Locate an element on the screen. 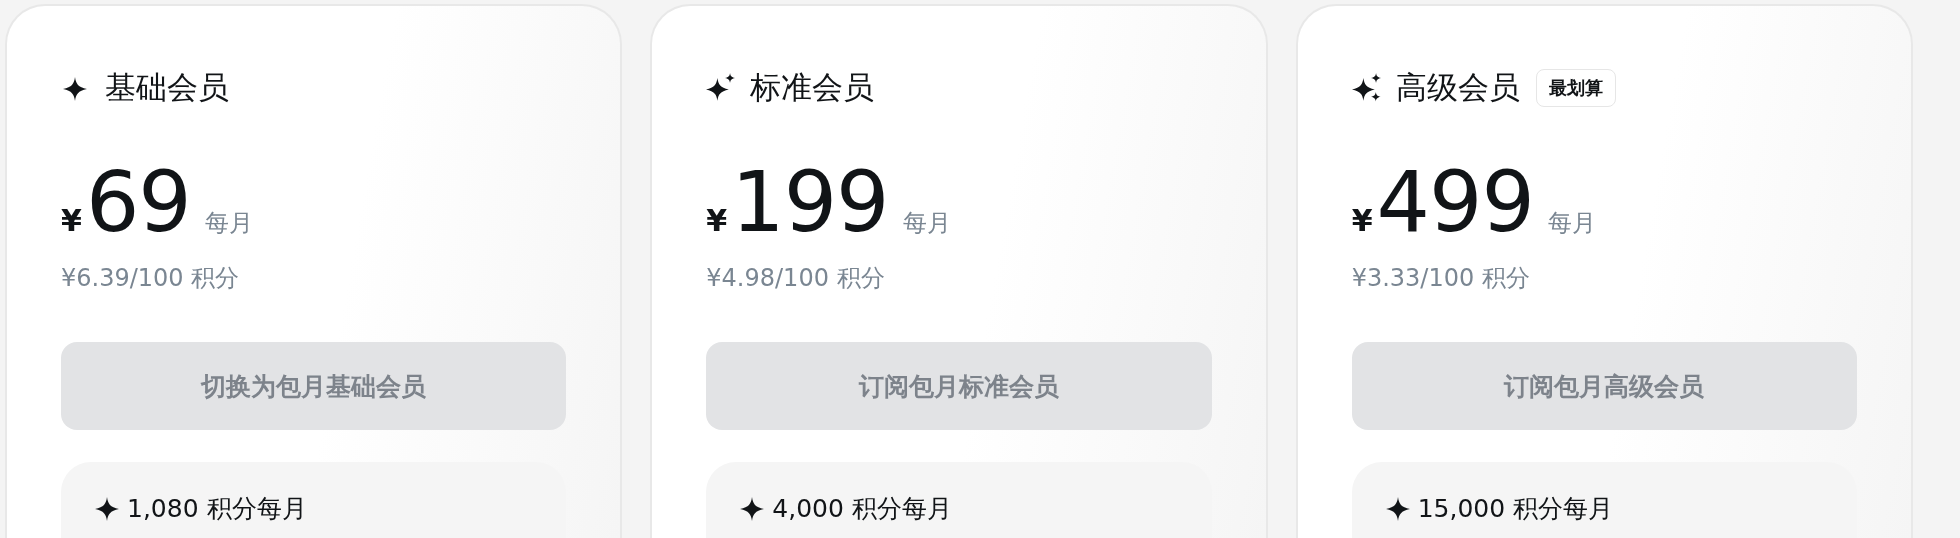 The height and width of the screenshot is (538, 1960). plan-name: 基础会员 is located at coordinates (167, 87).